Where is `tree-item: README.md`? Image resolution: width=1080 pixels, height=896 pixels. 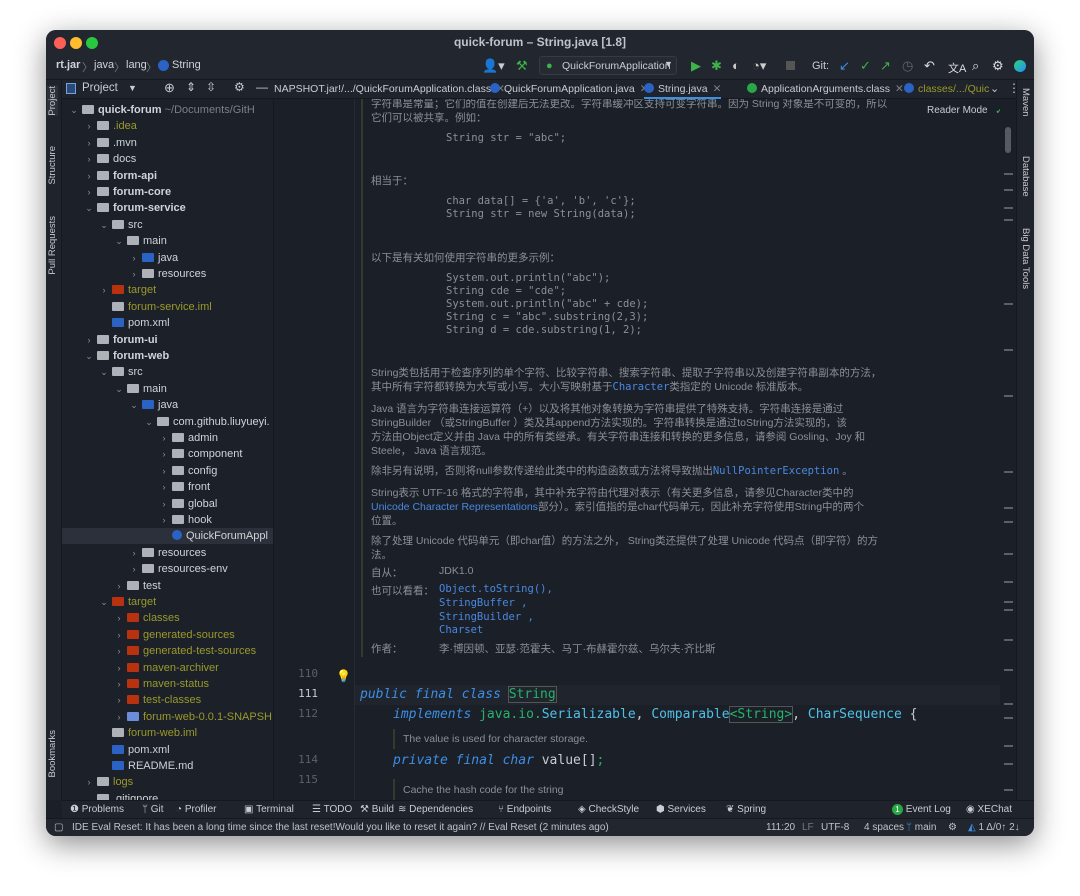 tree-item: README.md is located at coordinates (167, 766).